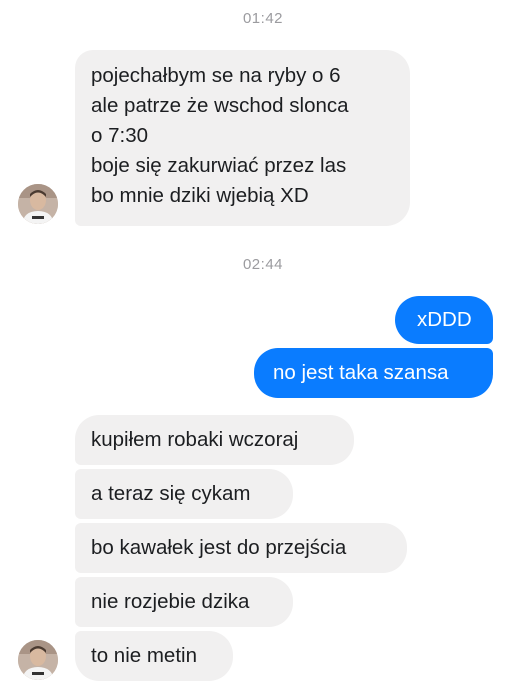 The height and width of the screenshot is (691, 526). I want to click on message-incoming-5: to nie metin, so click(154, 656).